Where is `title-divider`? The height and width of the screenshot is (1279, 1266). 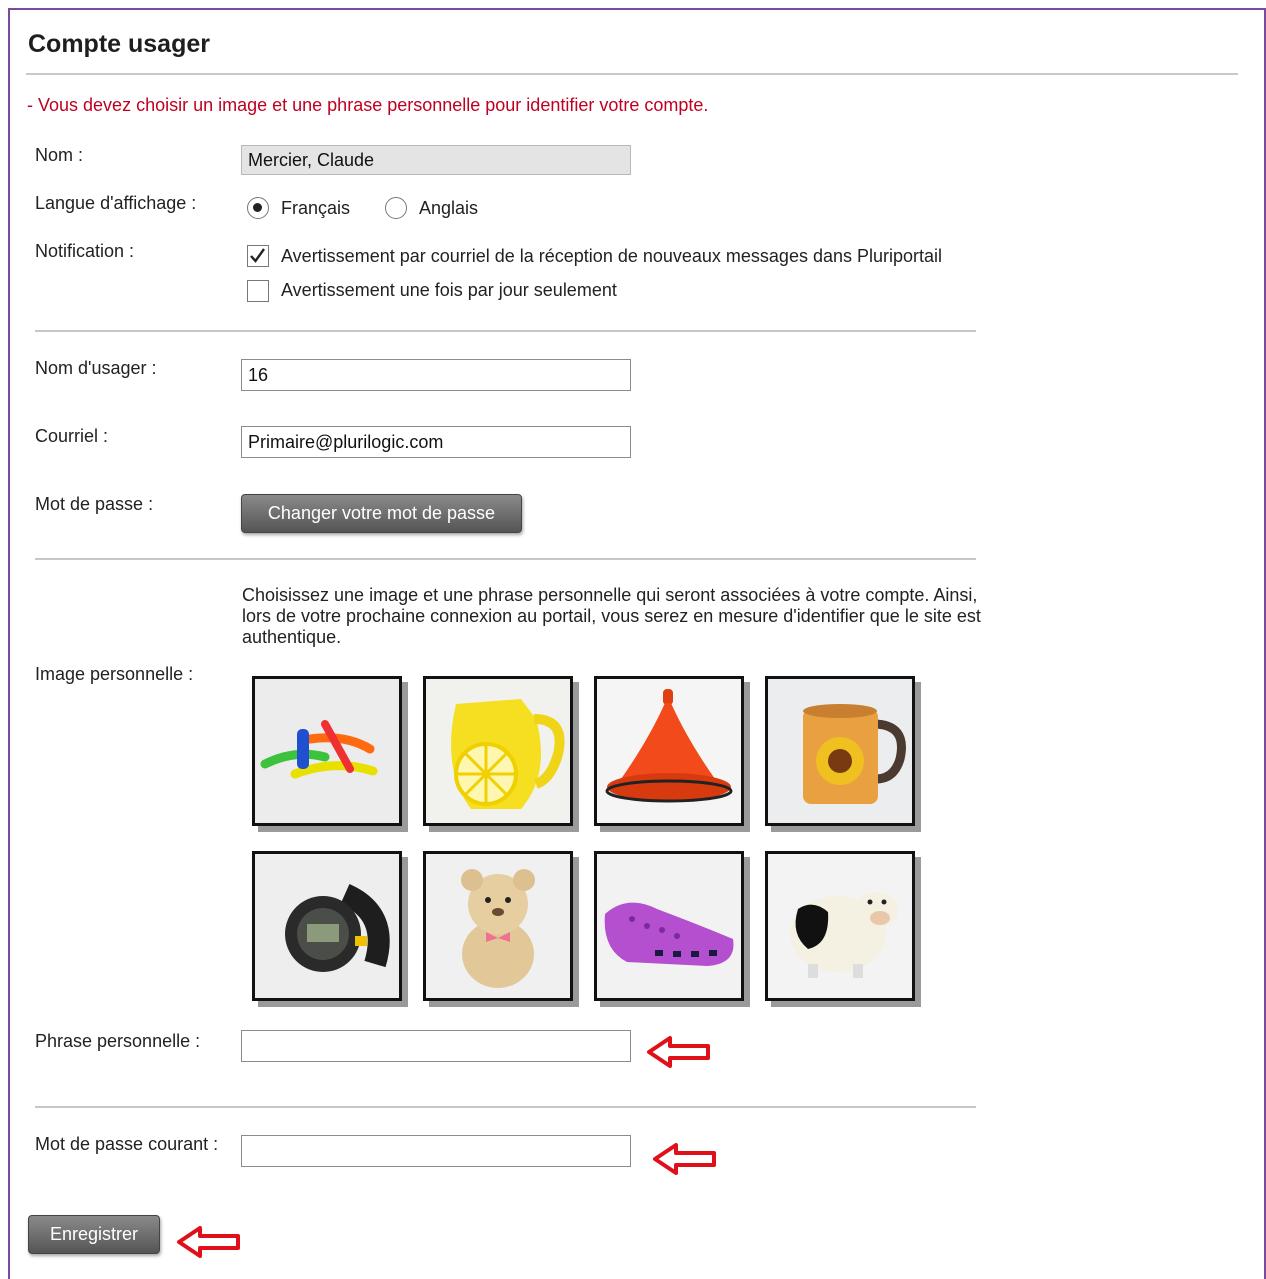 title-divider is located at coordinates (632, 74).